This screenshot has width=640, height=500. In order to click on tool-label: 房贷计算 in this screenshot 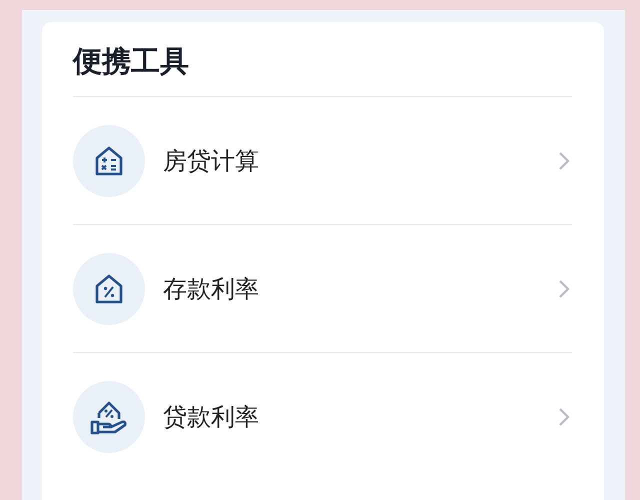, I will do `click(211, 161)`.